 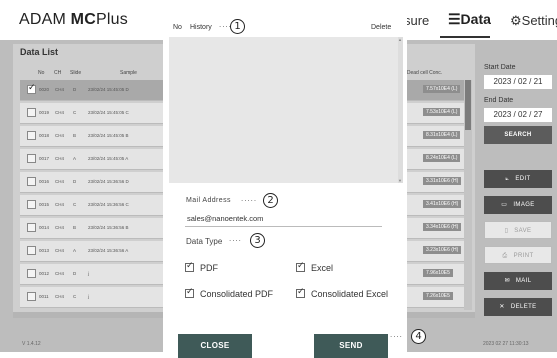 I want to click on table-vertical-scrollbar, so click(x=468, y=195).